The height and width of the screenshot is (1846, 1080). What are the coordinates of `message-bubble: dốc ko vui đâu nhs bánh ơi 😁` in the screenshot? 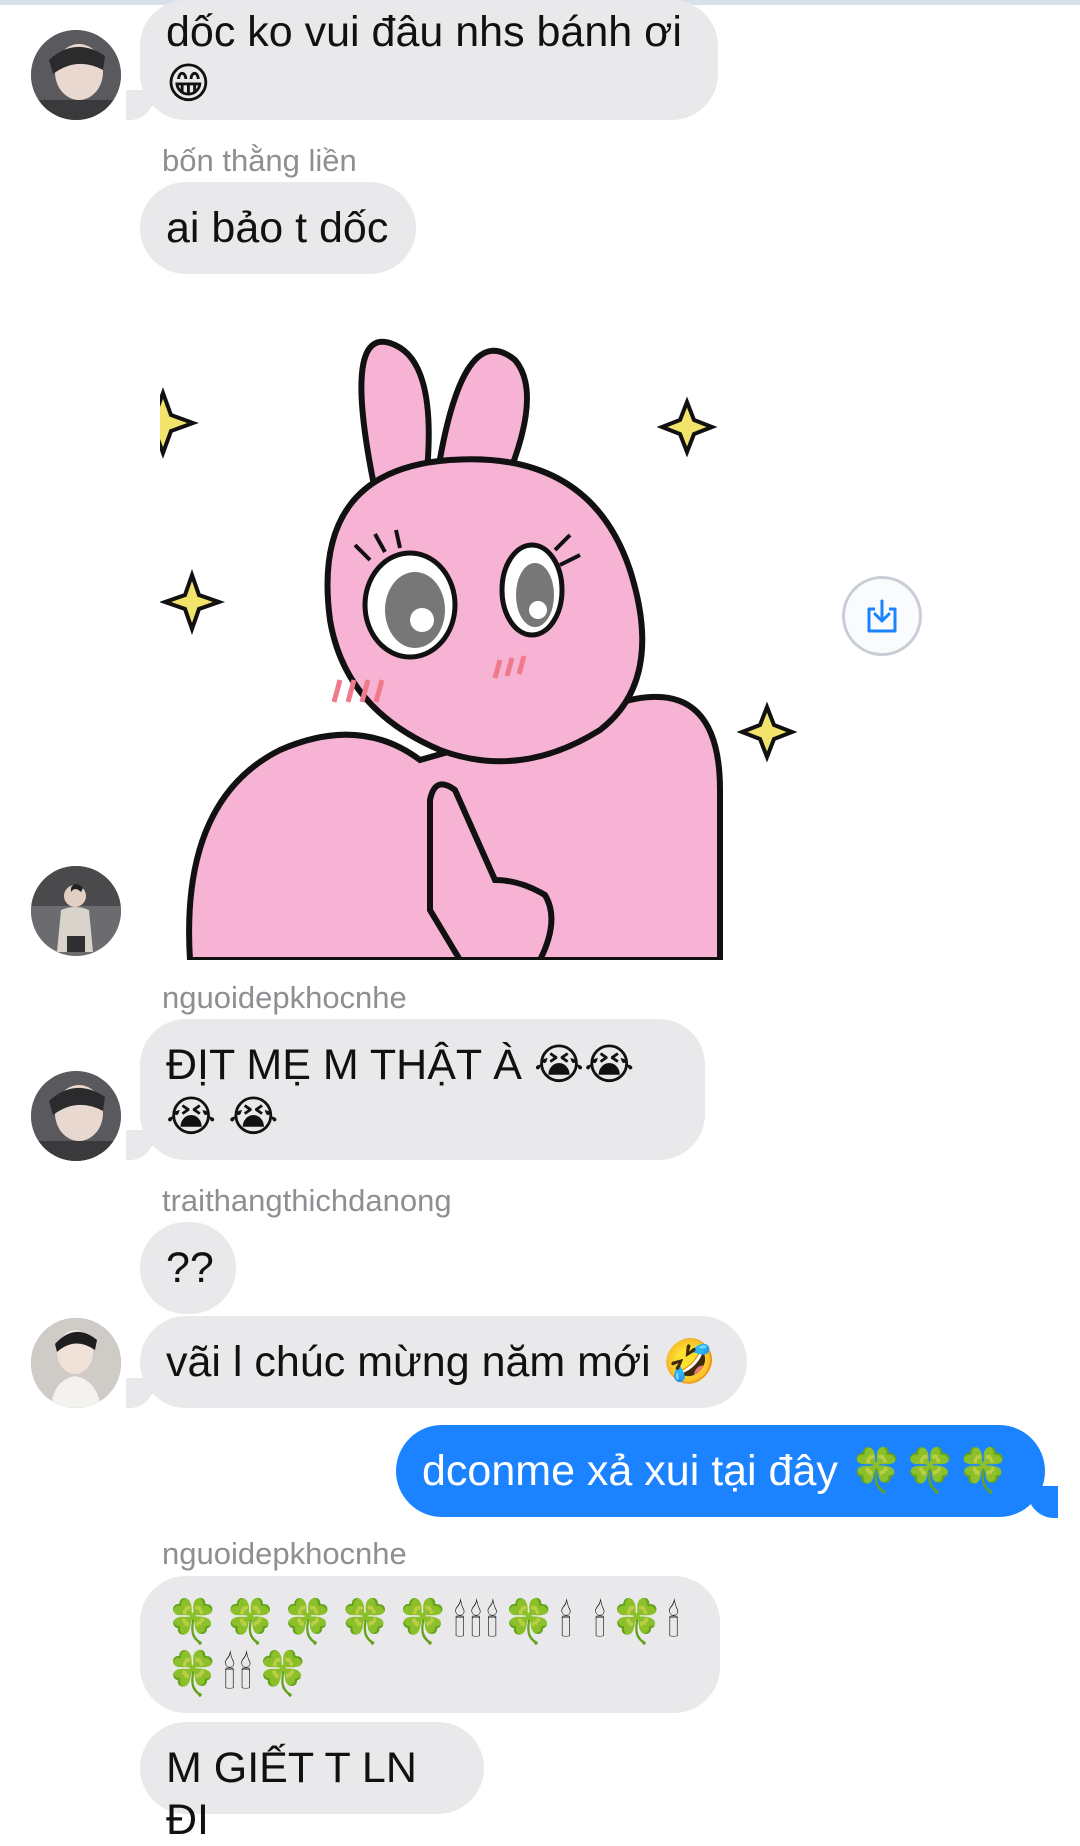 It's located at (429, 60).